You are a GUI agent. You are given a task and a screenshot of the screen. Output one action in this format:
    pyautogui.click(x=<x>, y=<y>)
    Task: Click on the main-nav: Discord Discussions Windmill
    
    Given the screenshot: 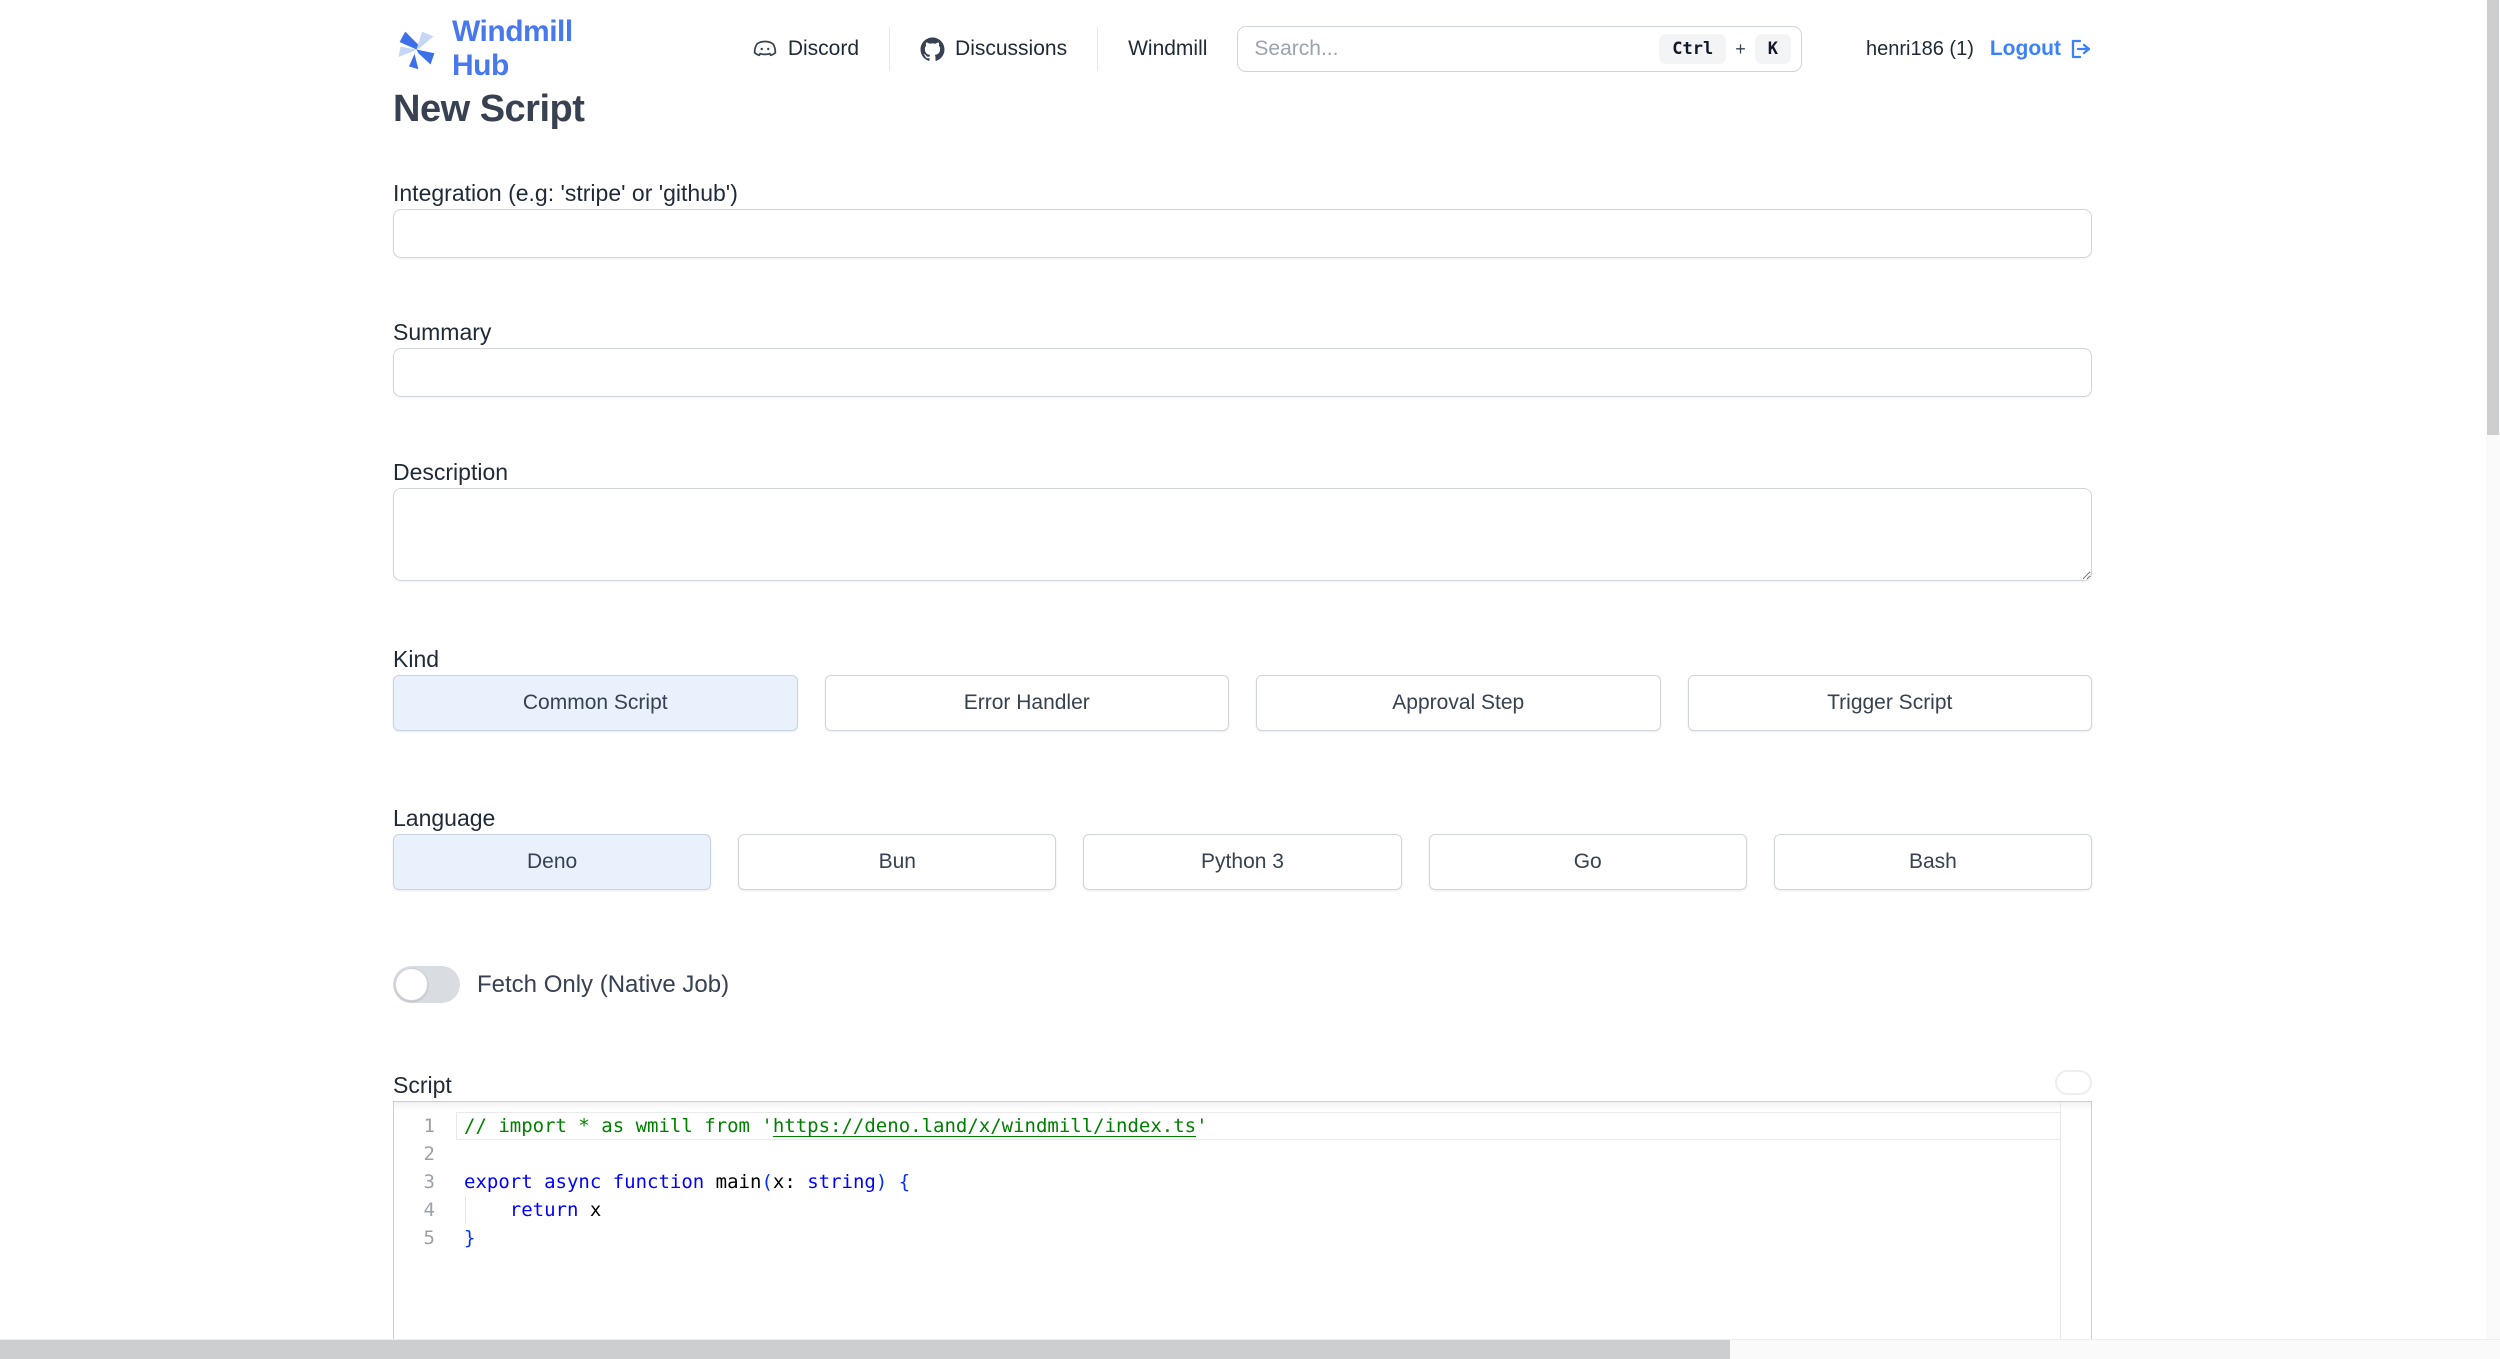 What is the action you would take?
    pyautogui.click(x=980, y=49)
    